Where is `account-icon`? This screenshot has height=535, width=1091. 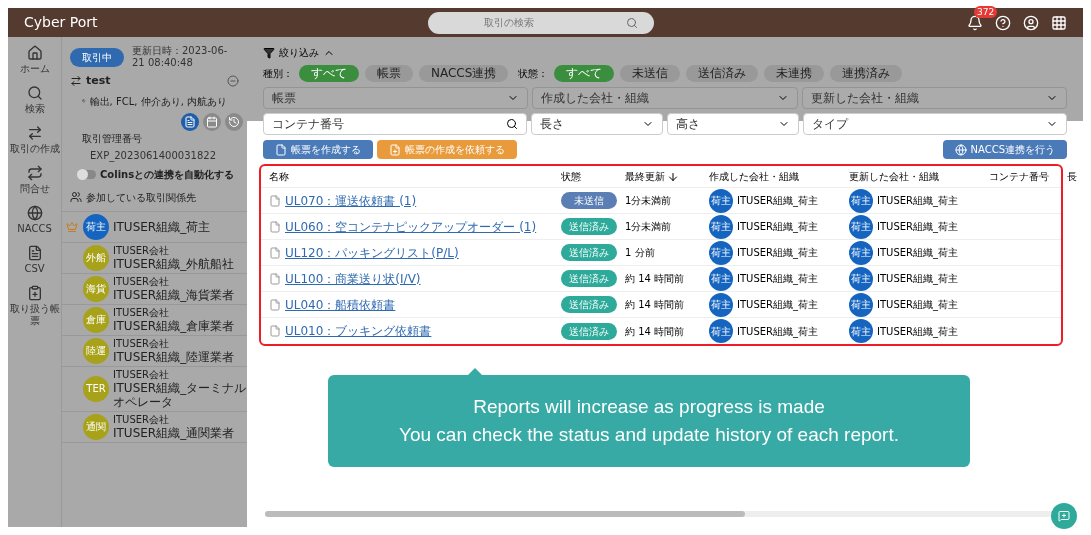 account-icon is located at coordinates (1031, 22).